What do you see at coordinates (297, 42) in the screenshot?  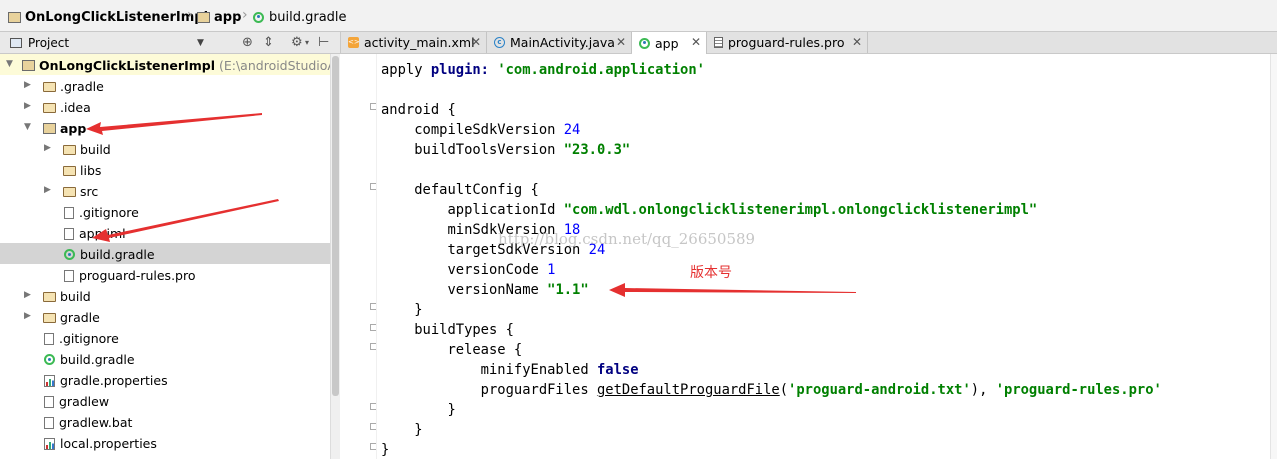 I see `gear-icon: ⚙` at bounding box center [297, 42].